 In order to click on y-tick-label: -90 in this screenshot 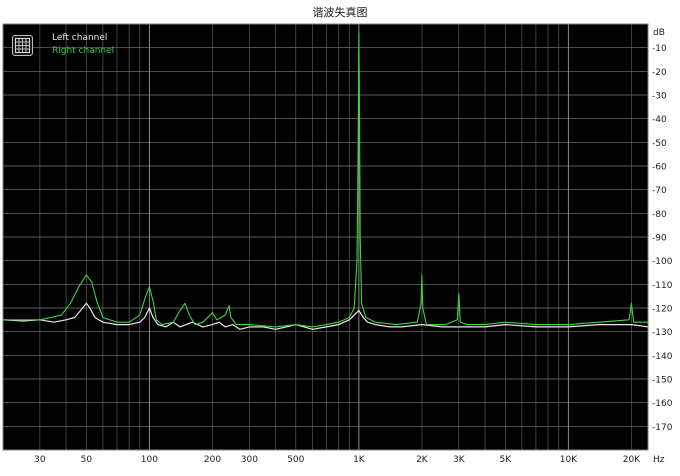, I will do `click(659, 239)`.